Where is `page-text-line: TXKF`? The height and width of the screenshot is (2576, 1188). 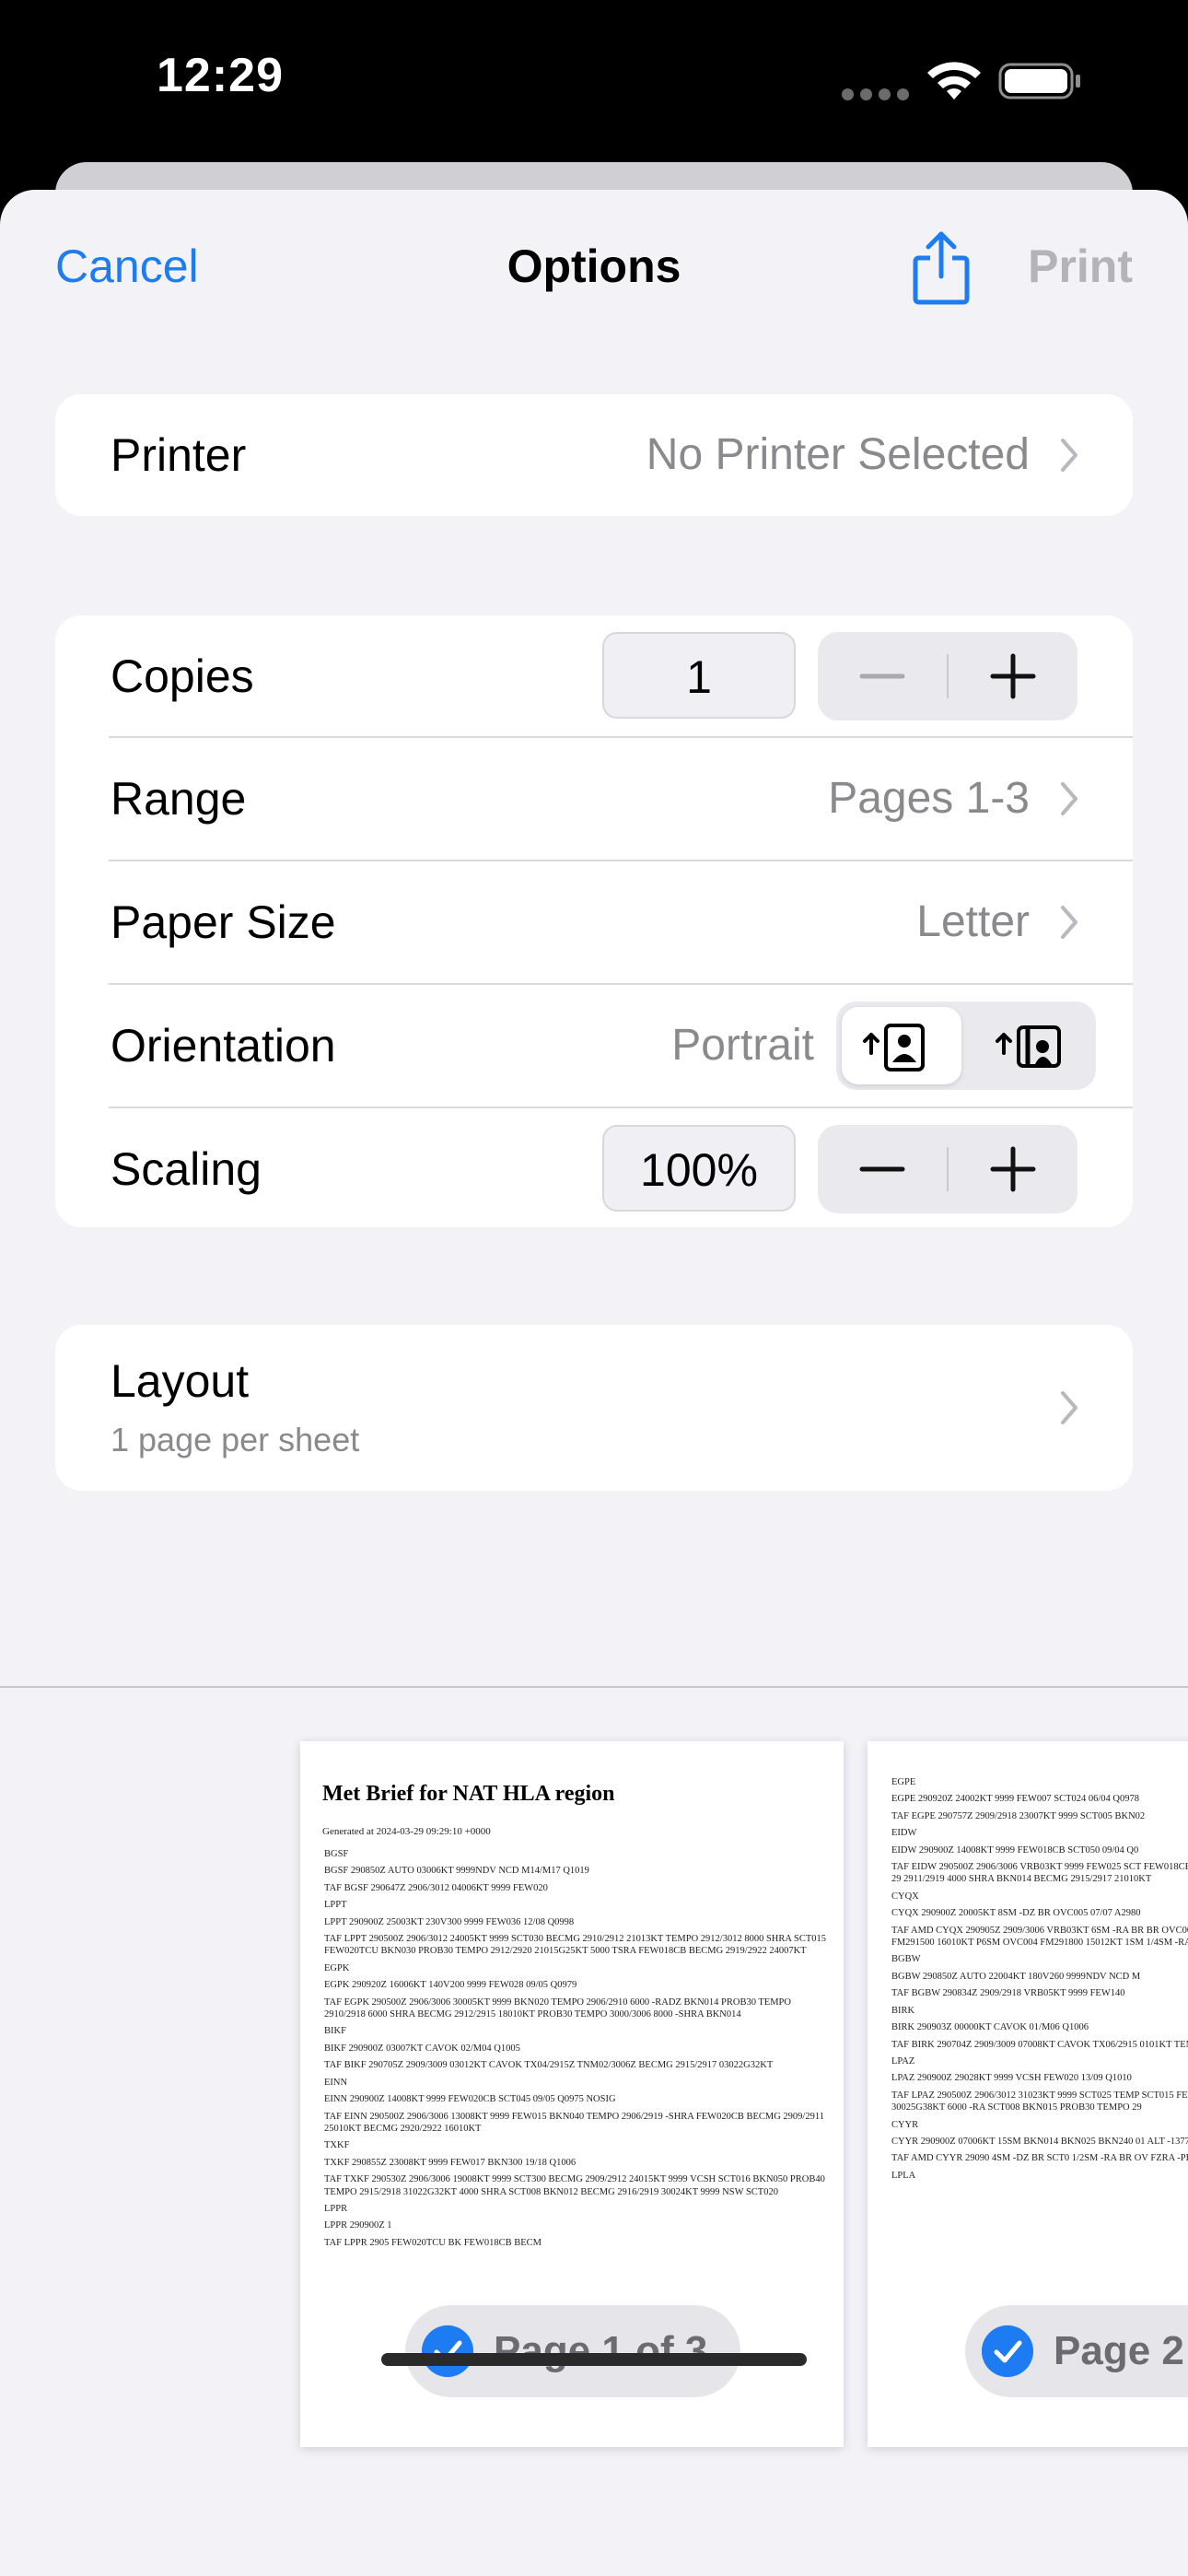
page-text-line: TXKF is located at coordinates (337, 2145).